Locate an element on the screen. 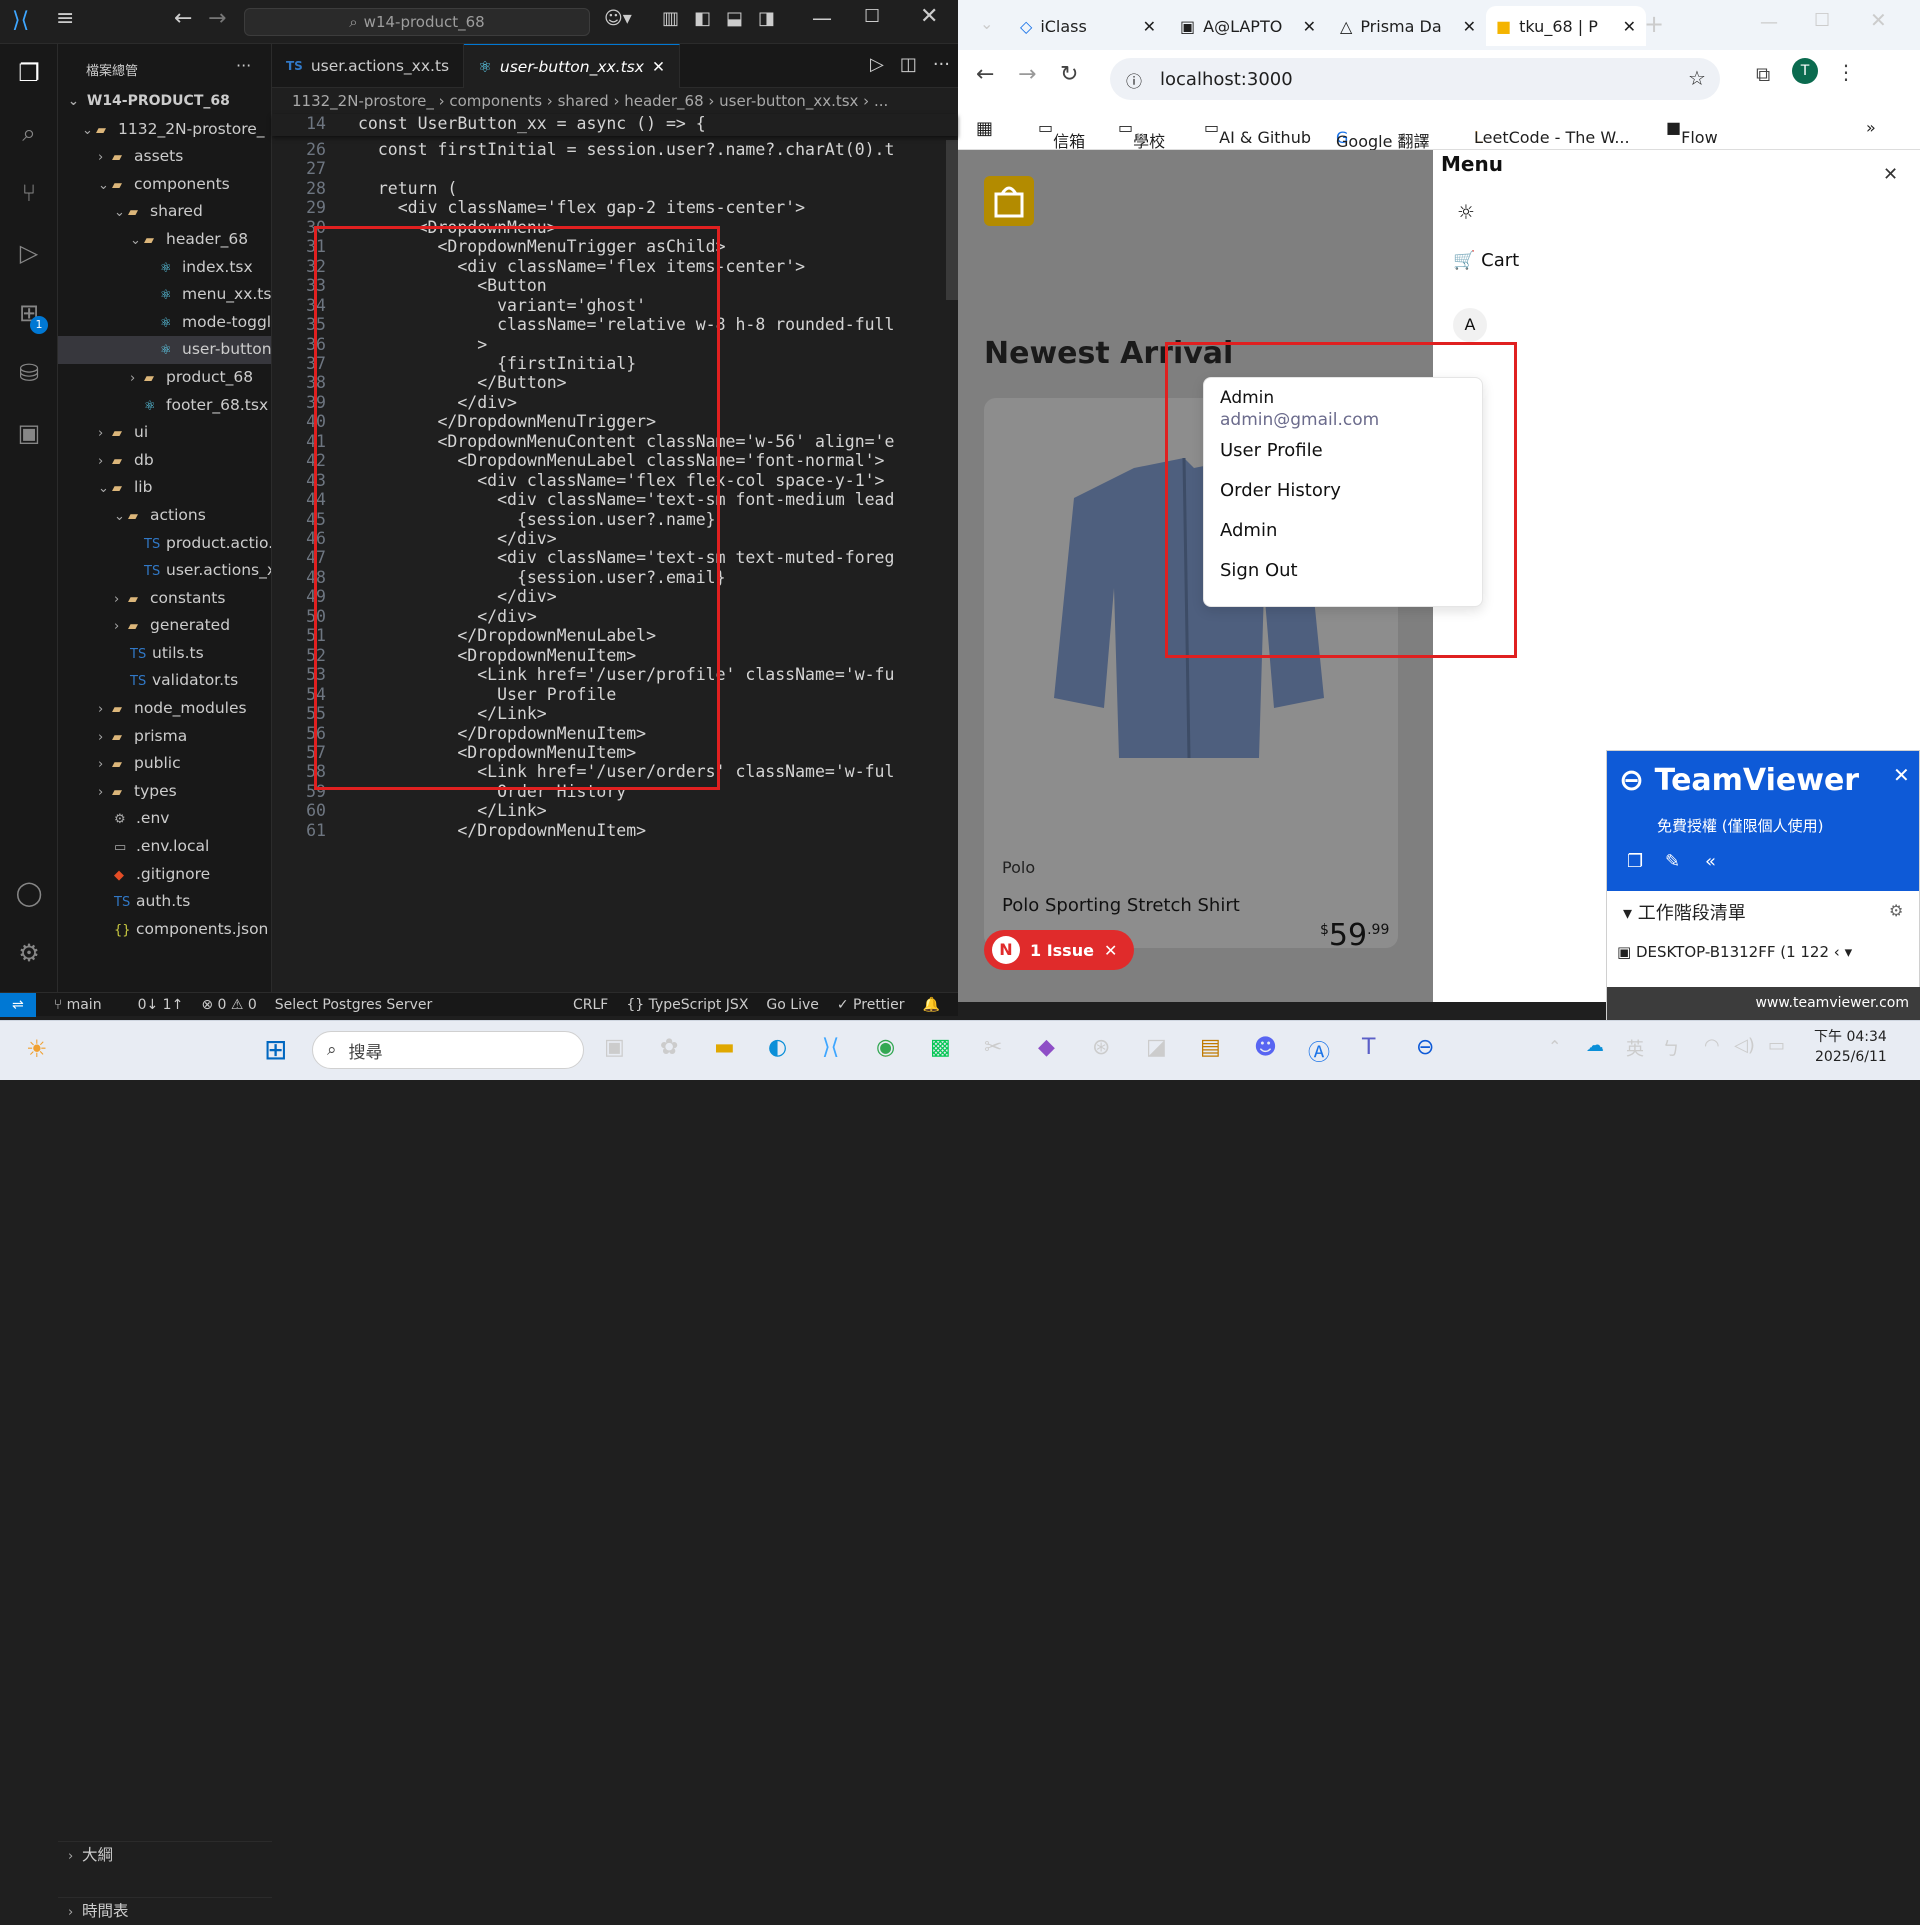 The height and width of the screenshot is (1925, 1920). chrome-tab-tku: ■ tku_68 | P ✕ is located at coordinates (1566, 26).